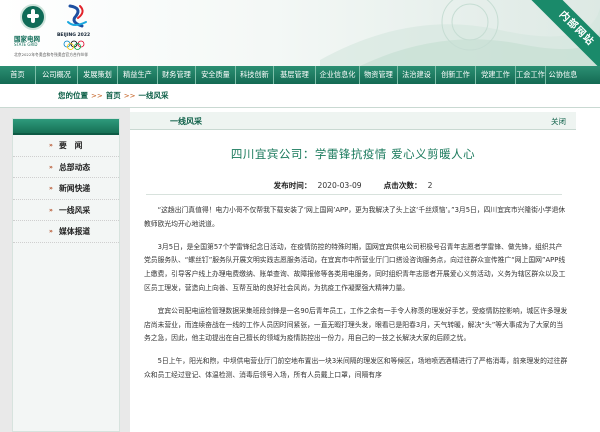  What do you see at coordinates (75, 188) in the screenshot?
I see `sidebar-item-label: 新闻快递` at bounding box center [75, 188].